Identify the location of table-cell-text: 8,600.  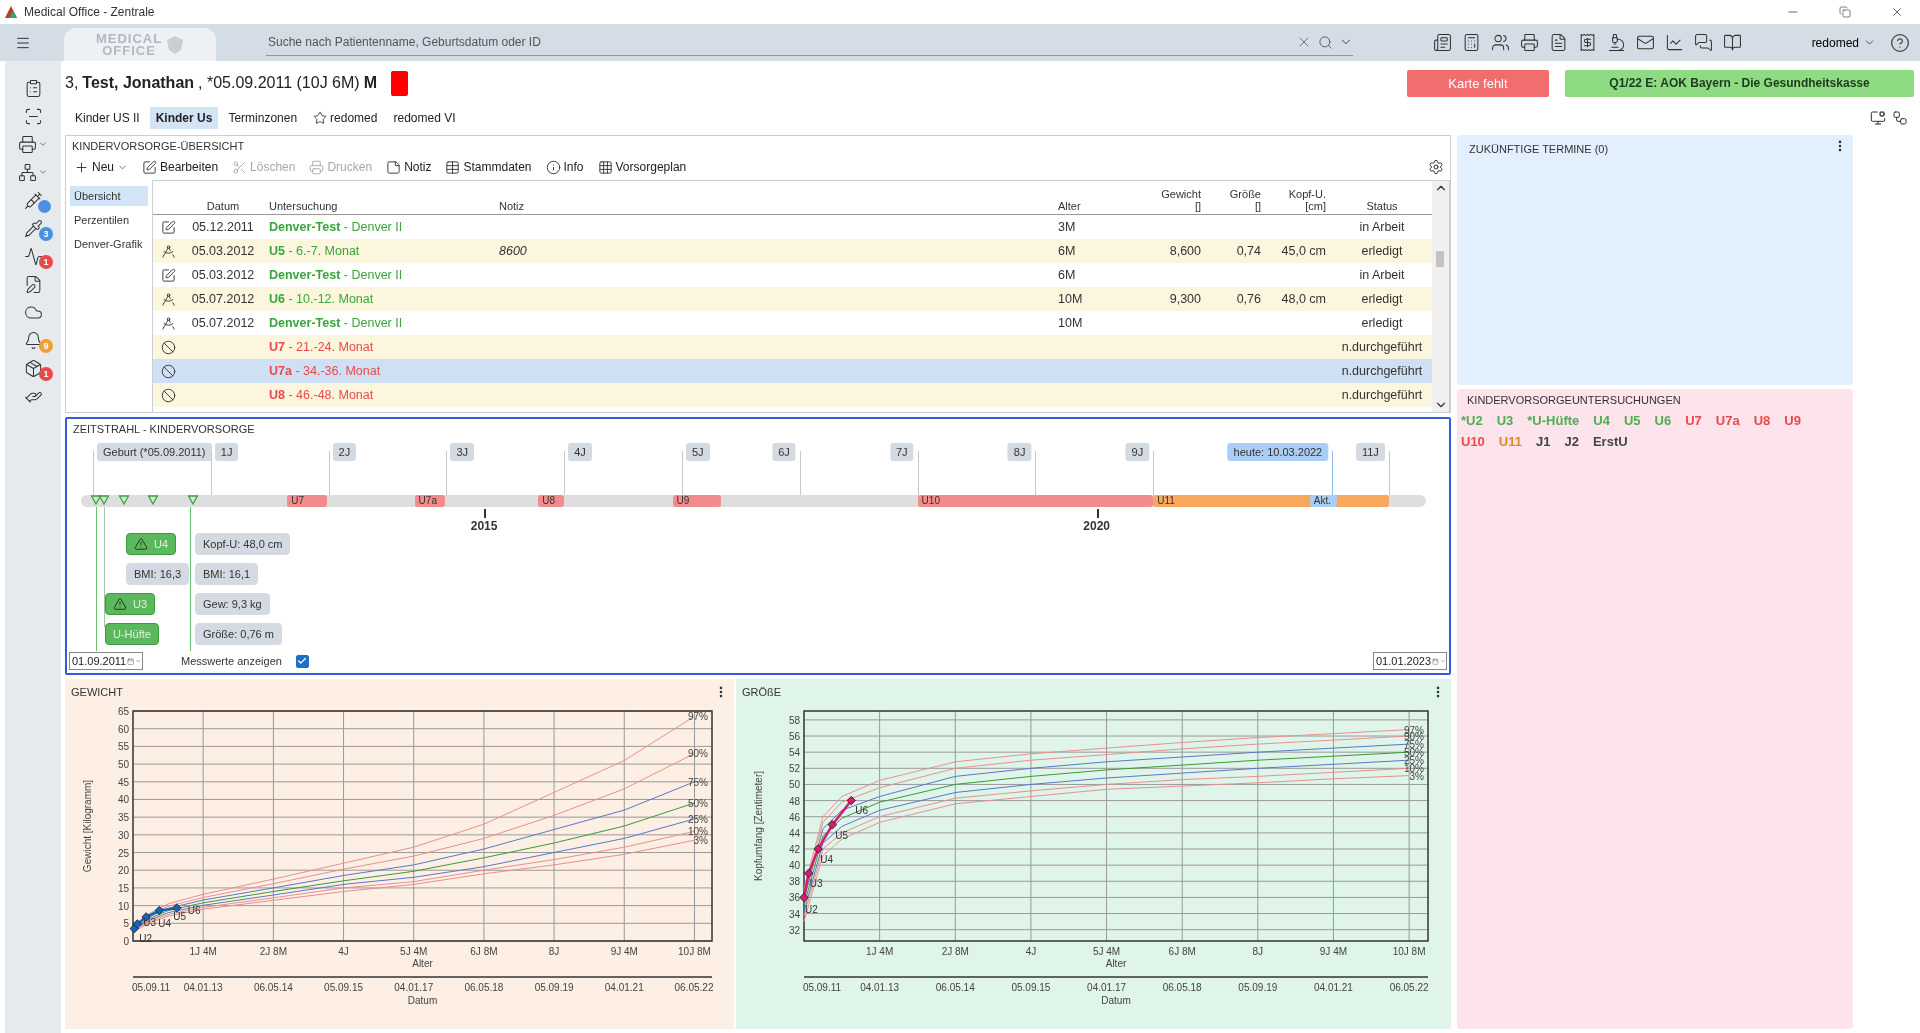
(1185, 251).